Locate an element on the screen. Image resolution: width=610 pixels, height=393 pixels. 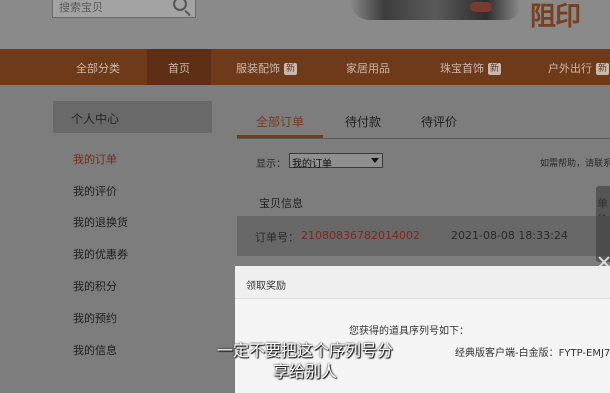
nav-label: 首页 is located at coordinates (179, 68).